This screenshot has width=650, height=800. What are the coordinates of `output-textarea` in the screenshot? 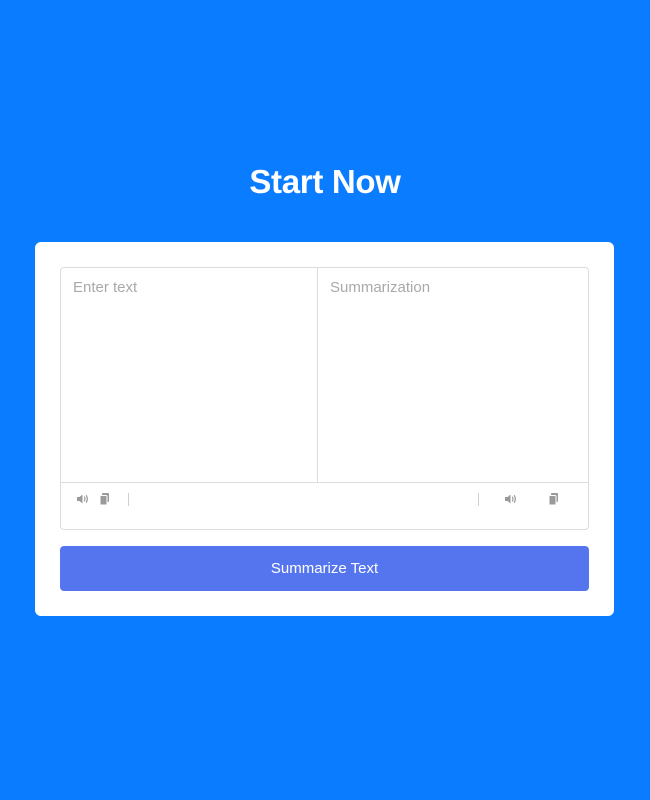 It's located at (453, 375).